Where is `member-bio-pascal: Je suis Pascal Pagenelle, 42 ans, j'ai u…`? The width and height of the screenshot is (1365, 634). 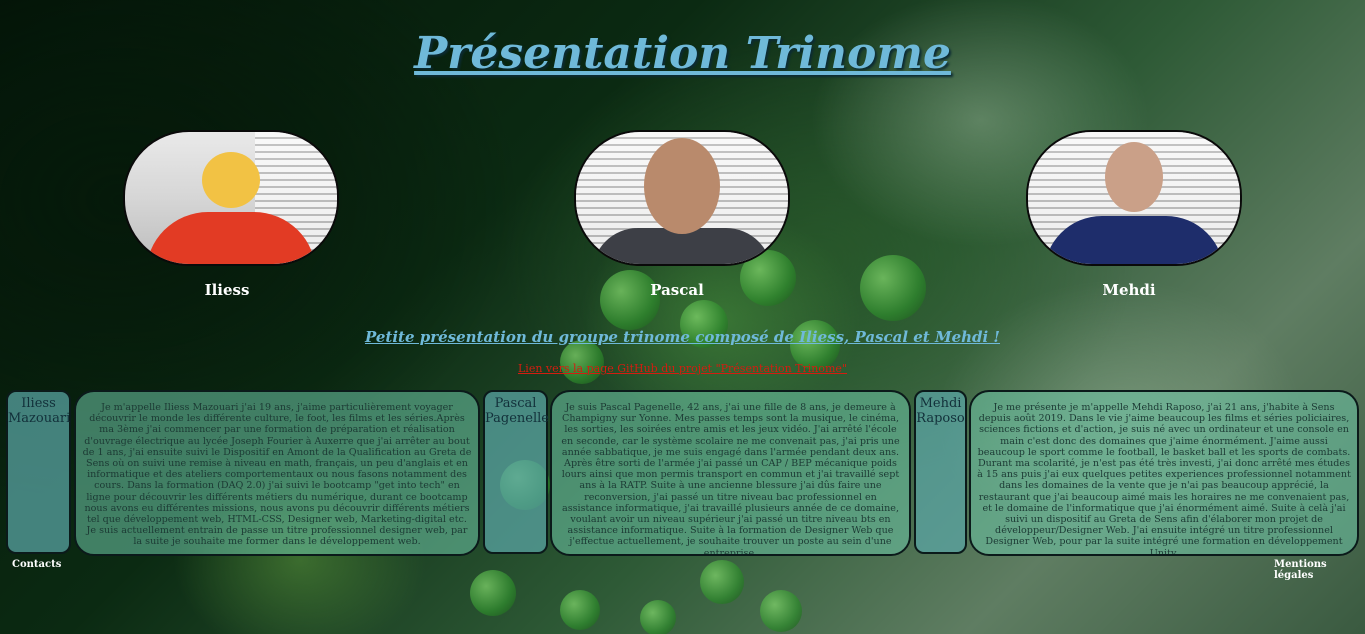 member-bio-pascal: Je suis Pascal Pagenelle, 42 ans, j'ai u… is located at coordinates (730, 473).